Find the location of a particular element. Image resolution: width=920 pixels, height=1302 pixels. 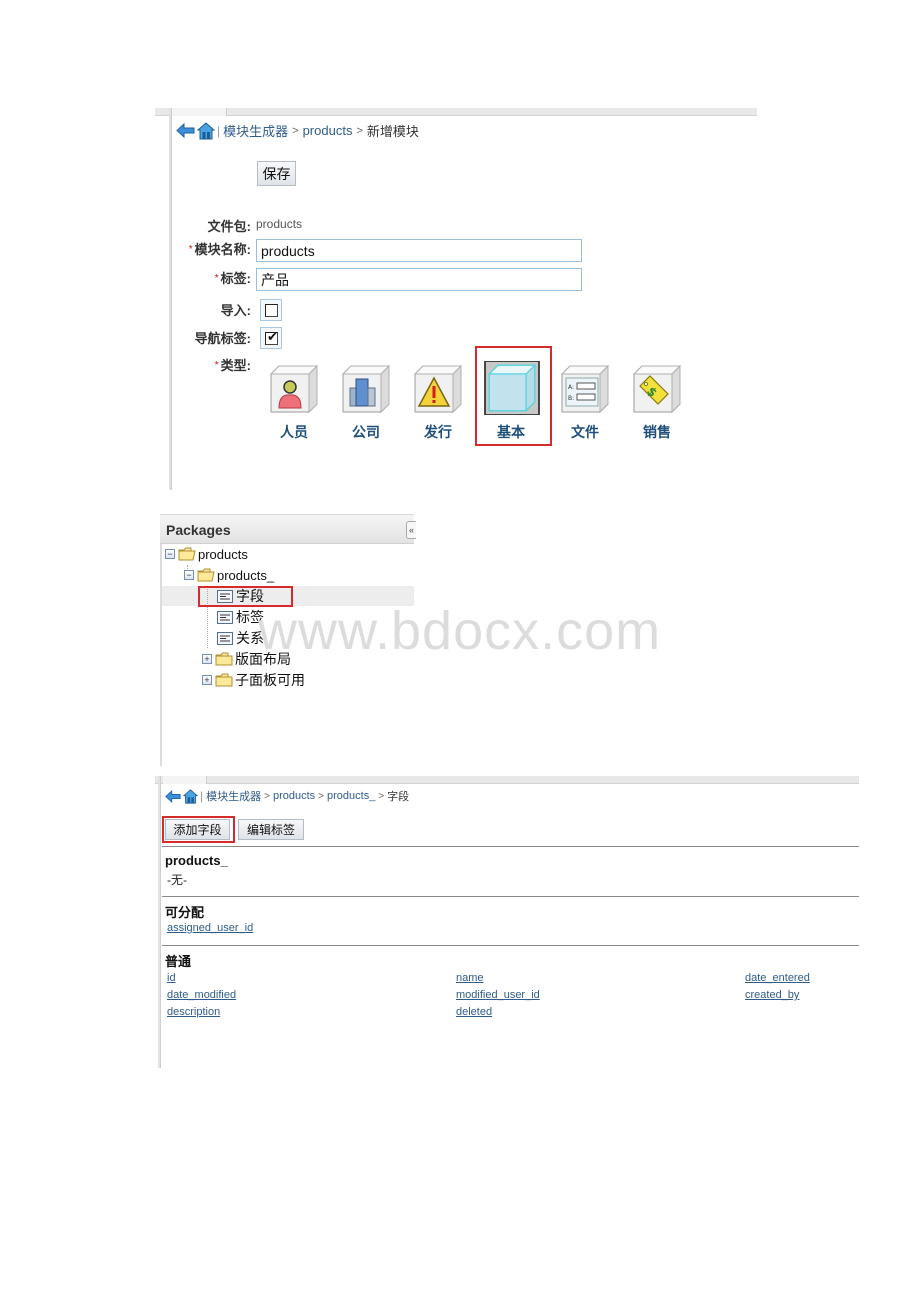

warning-cube-icon is located at coordinates (438, 389).